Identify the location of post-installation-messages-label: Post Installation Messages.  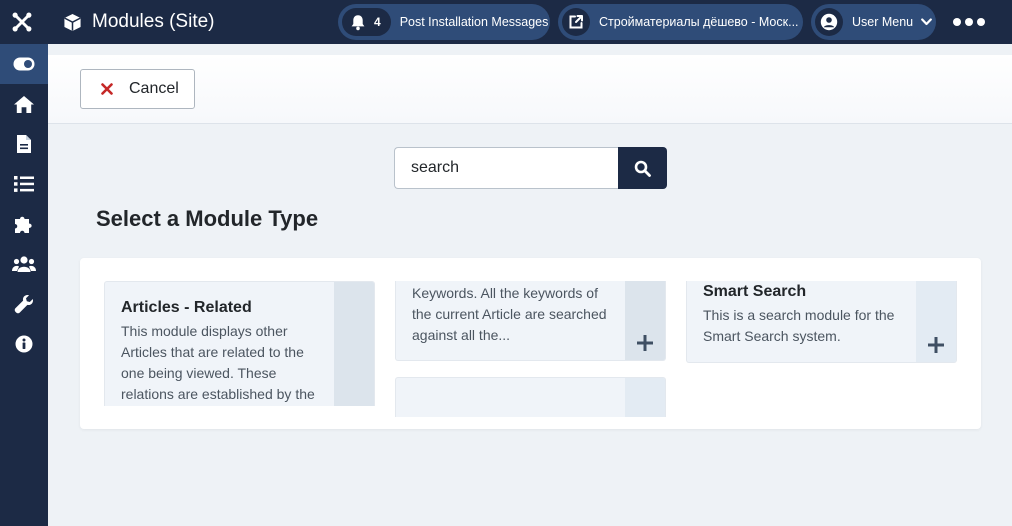
(474, 22).